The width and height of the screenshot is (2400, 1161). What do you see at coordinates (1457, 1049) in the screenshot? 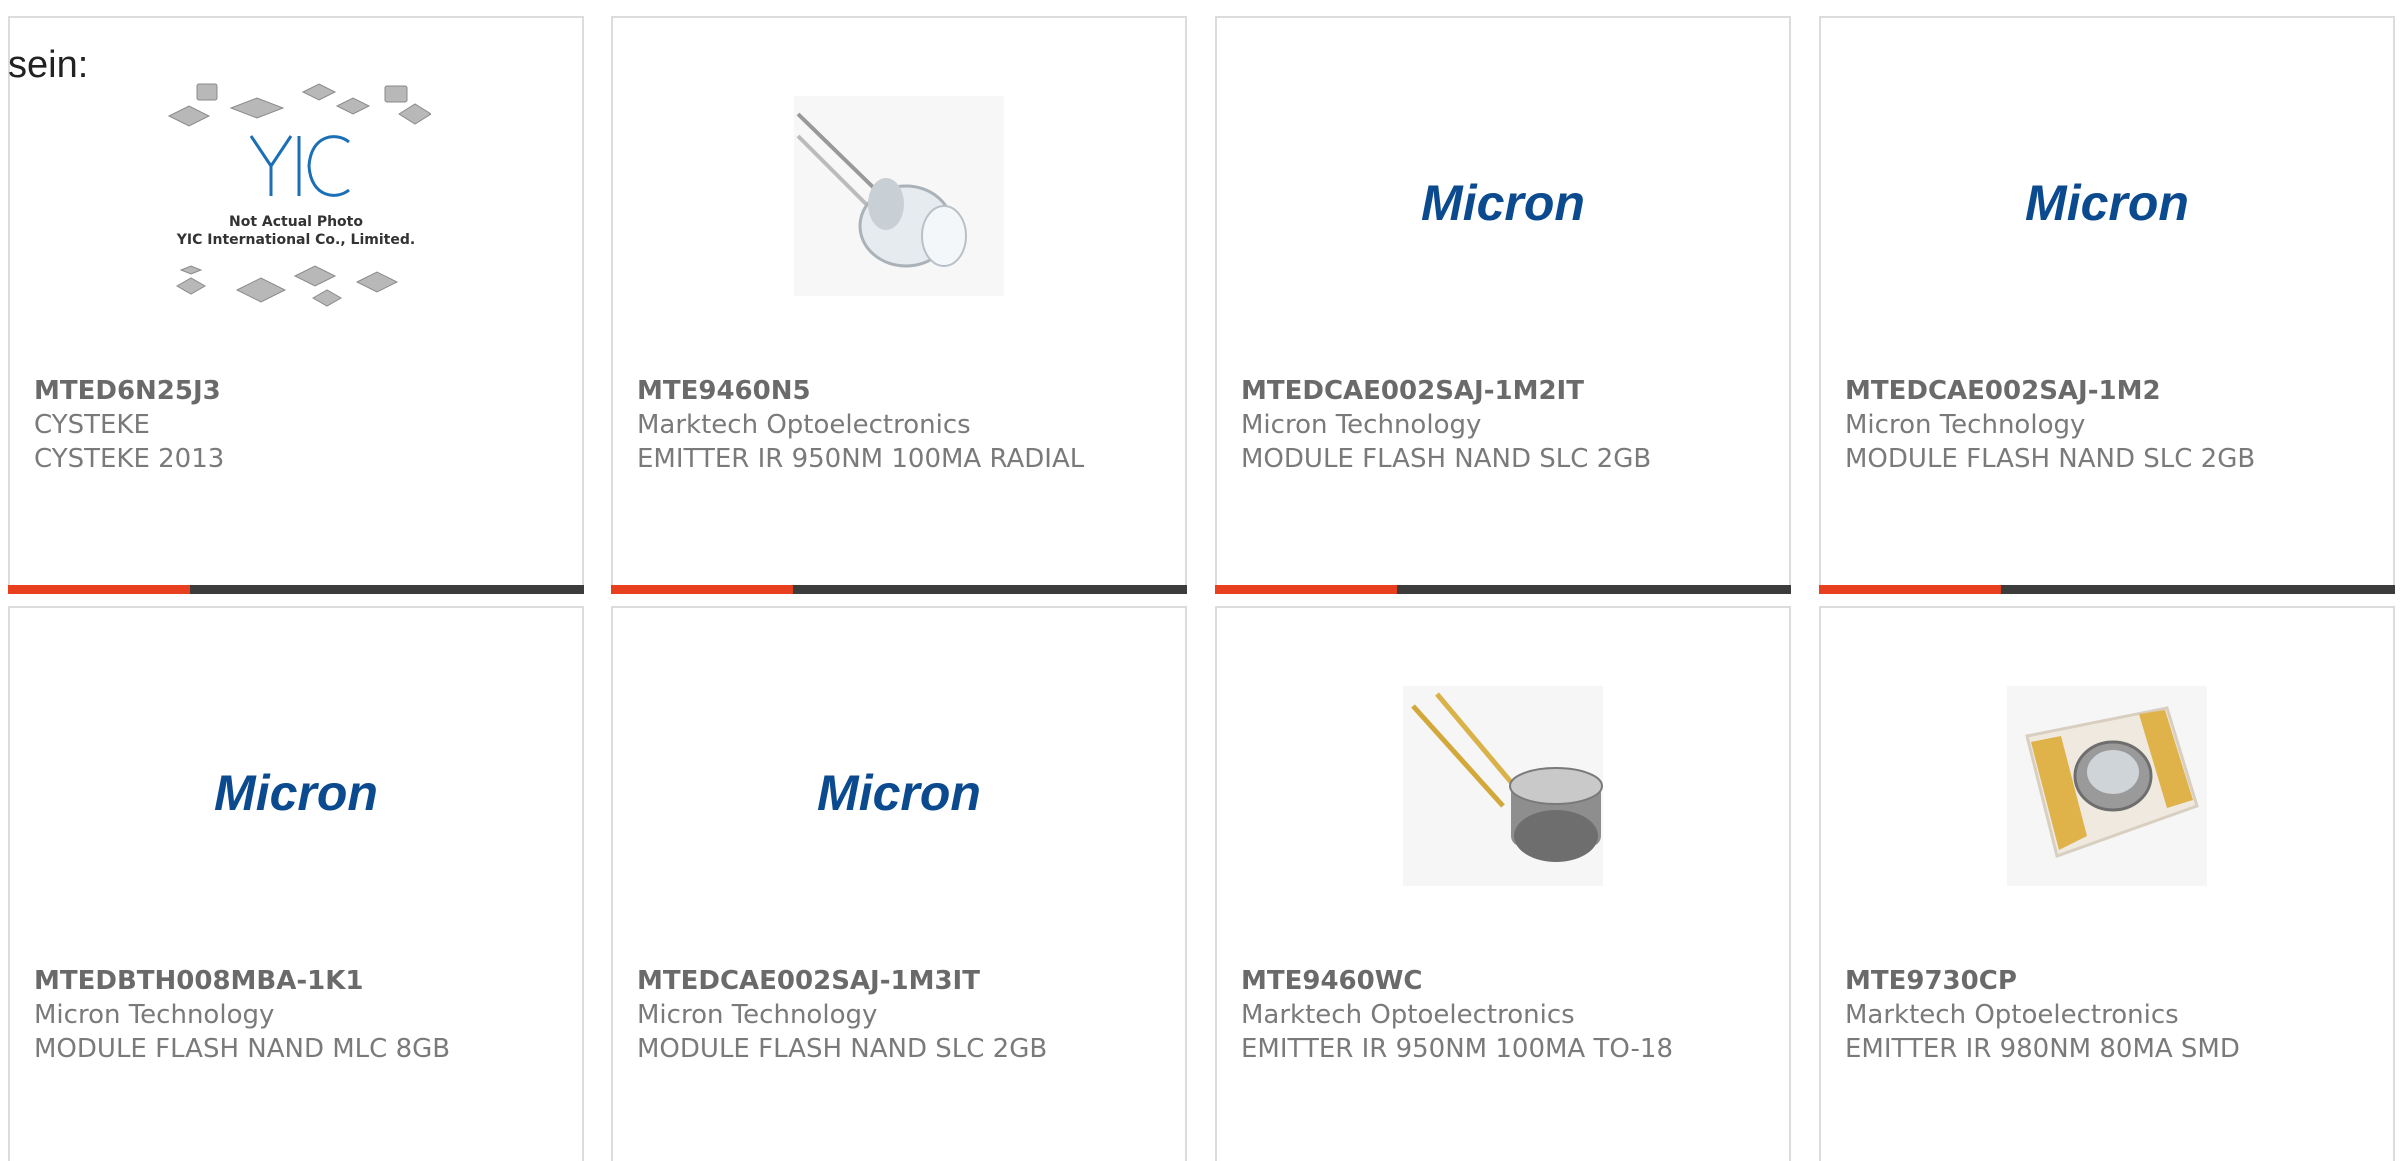
I see `description: EMITTER IR 950NM 100MA TO-18` at bounding box center [1457, 1049].